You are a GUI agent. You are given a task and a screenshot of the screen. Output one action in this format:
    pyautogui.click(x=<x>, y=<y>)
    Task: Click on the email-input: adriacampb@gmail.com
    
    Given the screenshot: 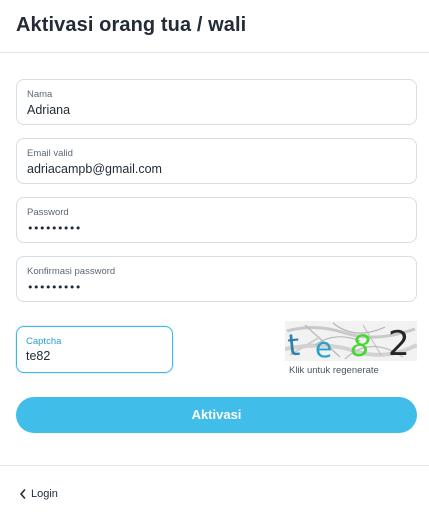 What is the action you would take?
    pyautogui.click(x=94, y=169)
    